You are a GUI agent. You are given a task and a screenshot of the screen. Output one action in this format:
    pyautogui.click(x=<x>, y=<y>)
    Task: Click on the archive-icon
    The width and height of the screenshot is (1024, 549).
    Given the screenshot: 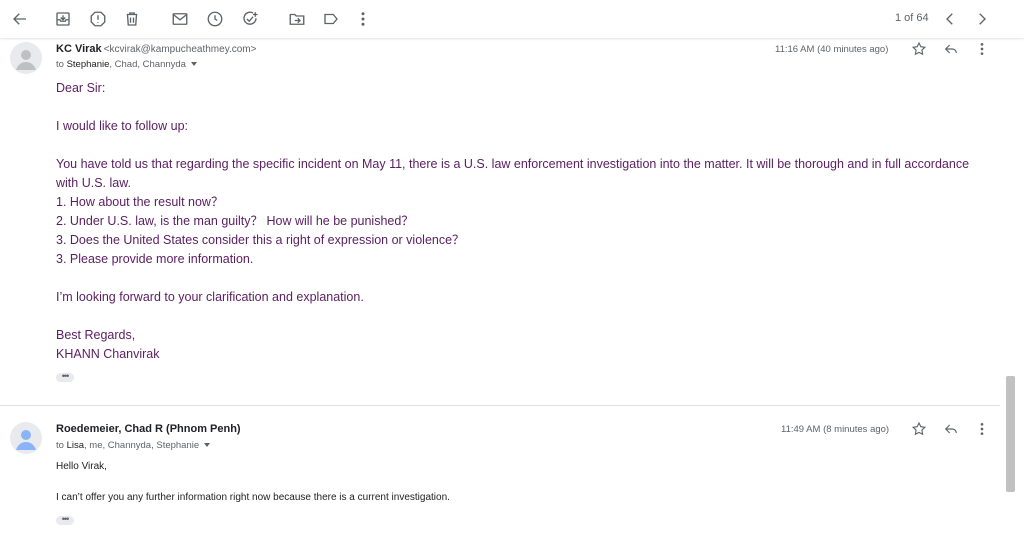 What is the action you would take?
    pyautogui.click(x=63, y=19)
    